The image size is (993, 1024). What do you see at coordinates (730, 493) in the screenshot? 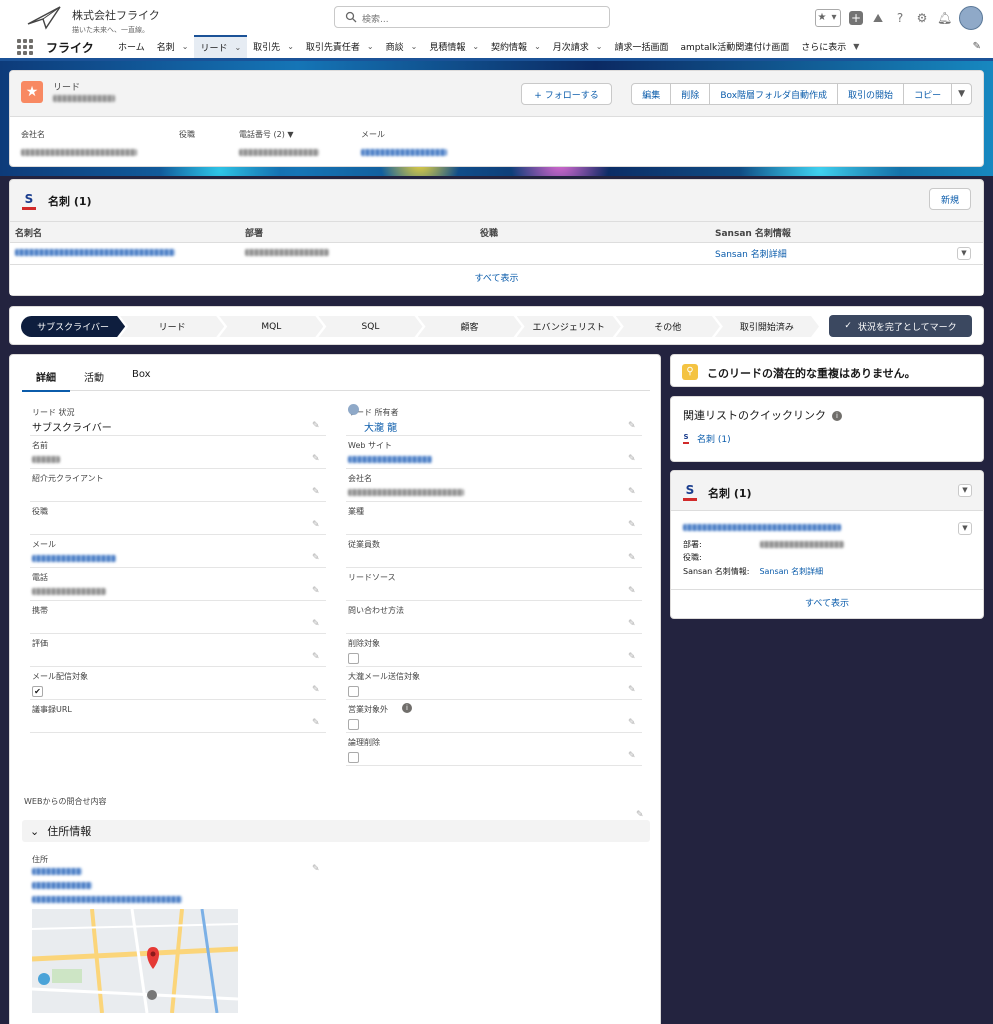
I see `card-title: 名刺 (1)` at bounding box center [730, 493].